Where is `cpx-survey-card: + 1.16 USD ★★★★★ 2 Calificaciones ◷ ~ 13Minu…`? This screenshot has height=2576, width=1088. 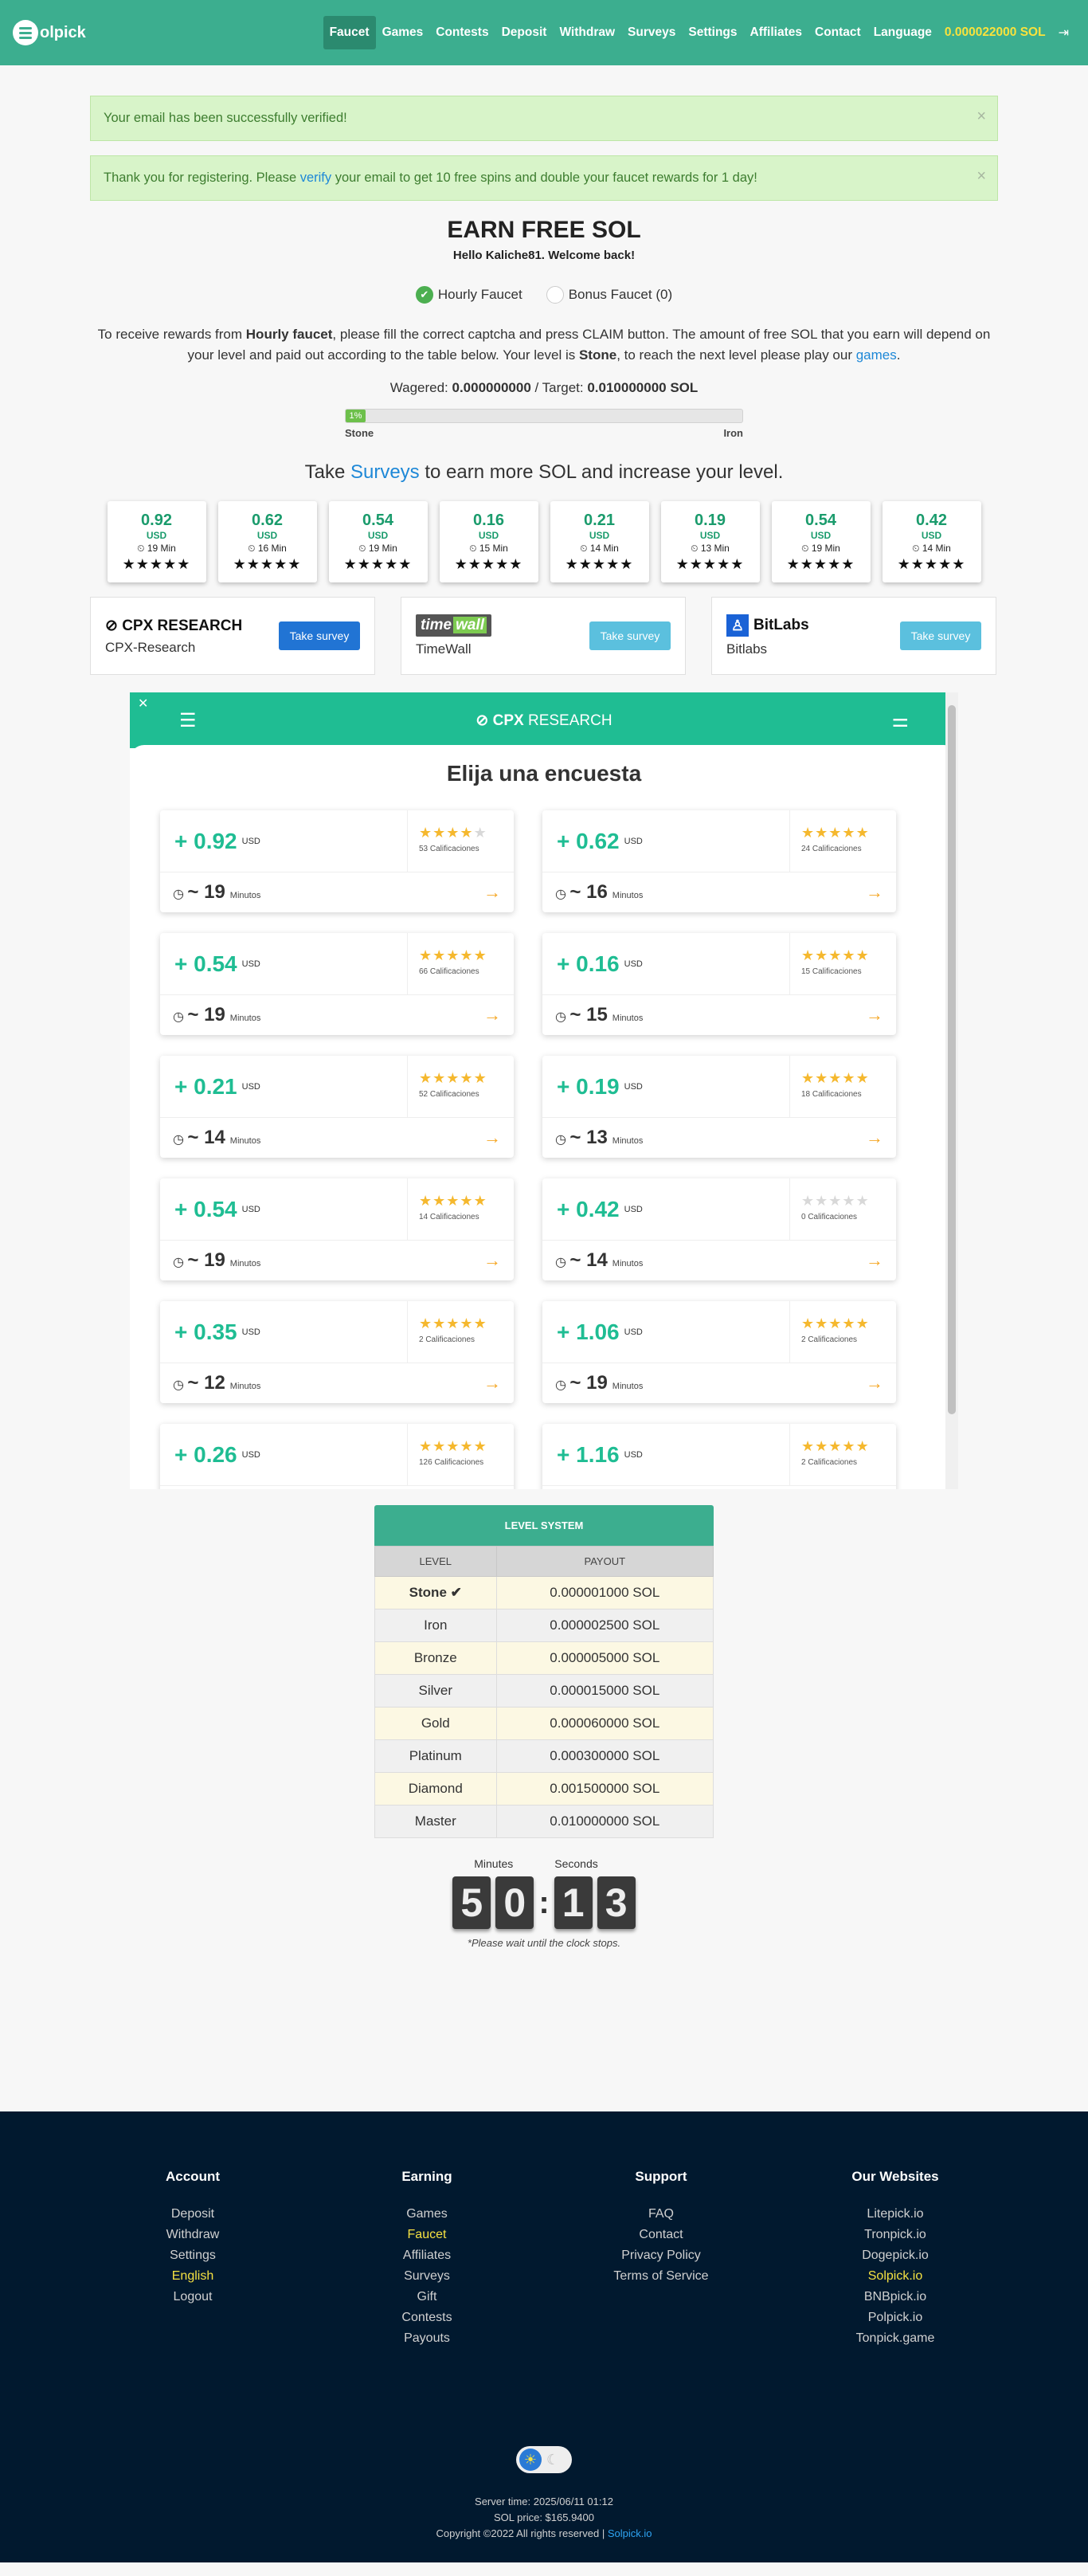 cpx-survey-card: + 1.16 USD ★★★★★ 2 Calificaciones ◷ ~ 13Minu… is located at coordinates (719, 1457).